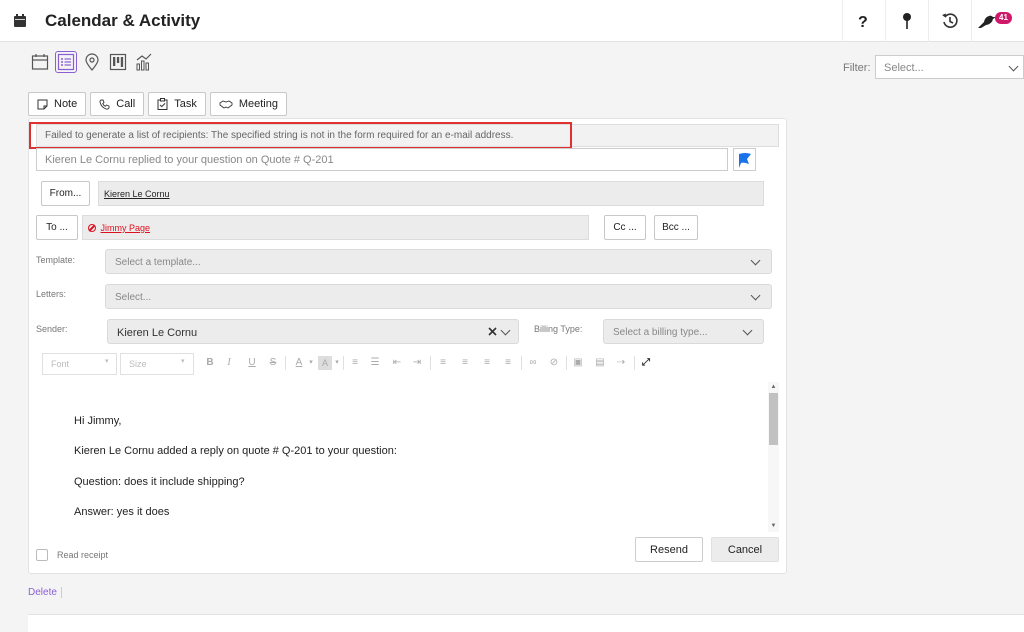 The image size is (1024, 632). I want to click on task-label: Task, so click(185, 104).